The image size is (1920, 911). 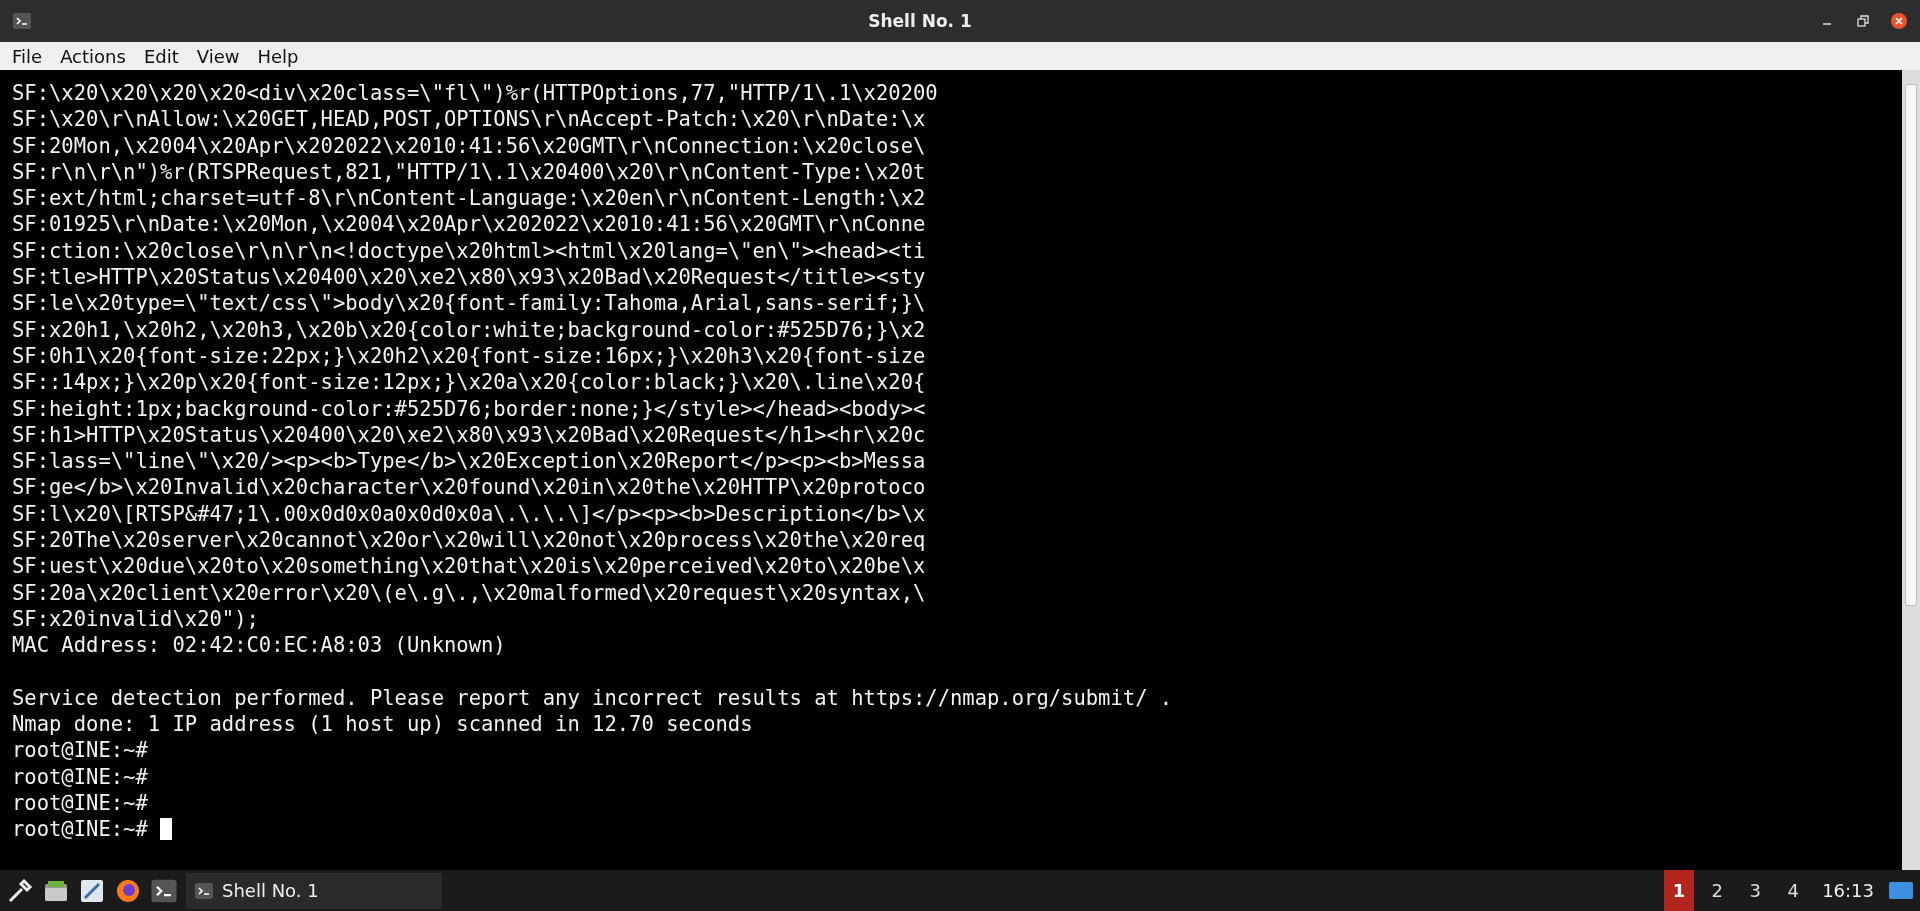 I want to click on terminal-line: SF:tle>HTTP\x20Status\x20400\x20\xe2\x80\x93\x20Bad\x20Request</title><sty, so click(x=469, y=277).